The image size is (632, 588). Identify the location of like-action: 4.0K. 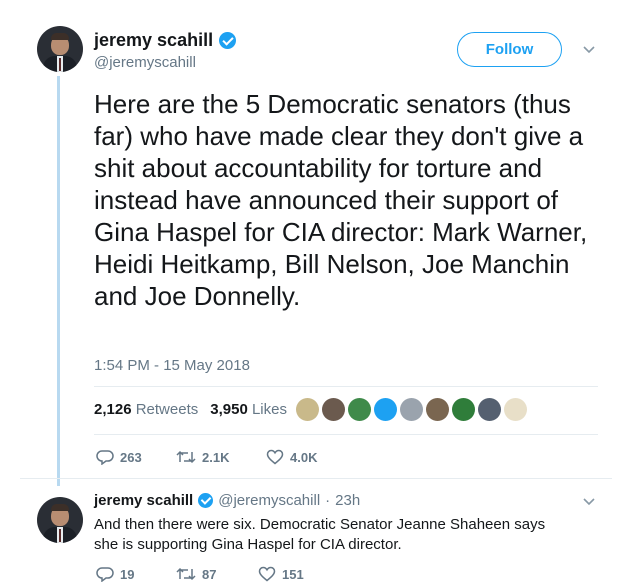
(291, 457).